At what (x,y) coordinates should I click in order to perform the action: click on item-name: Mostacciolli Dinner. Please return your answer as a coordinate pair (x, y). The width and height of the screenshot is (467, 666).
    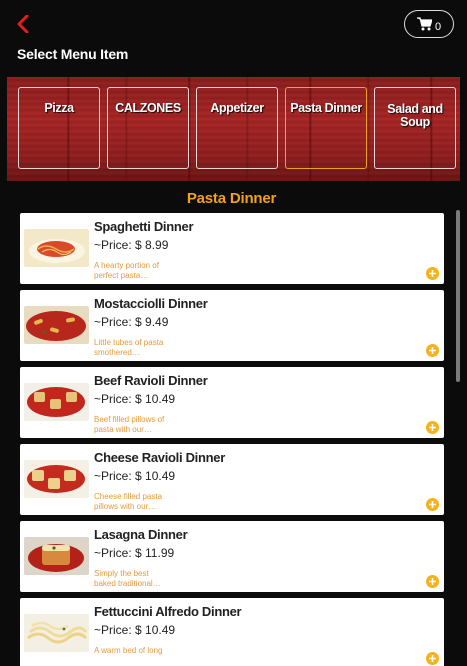
    Looking at the image, I should click on (151, 303).